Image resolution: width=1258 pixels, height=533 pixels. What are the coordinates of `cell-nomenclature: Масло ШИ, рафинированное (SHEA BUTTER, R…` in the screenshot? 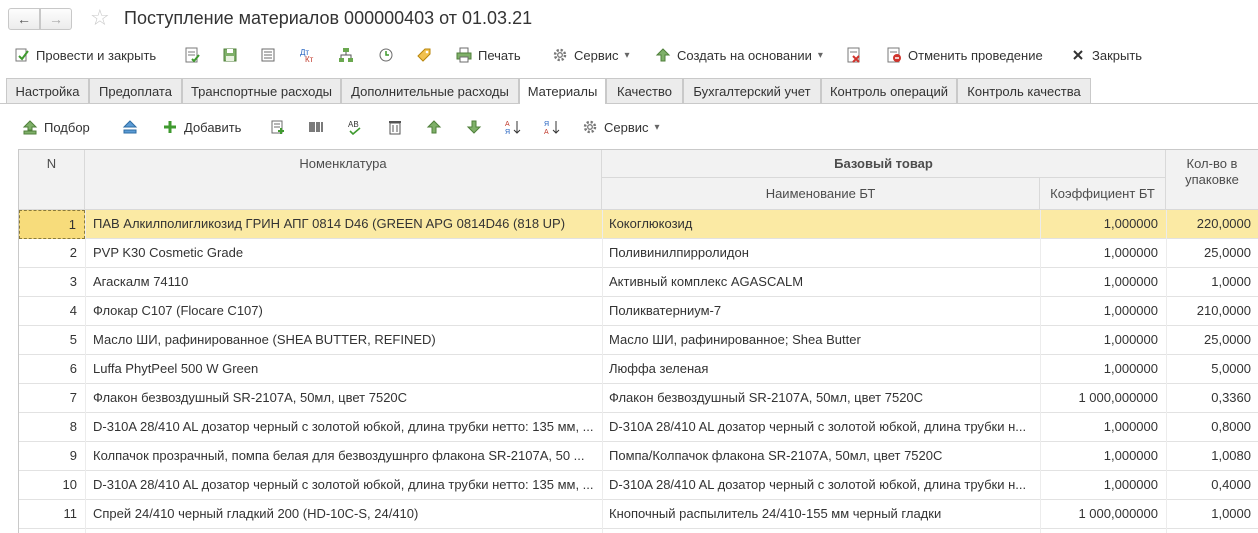 It's located at (343, 340).